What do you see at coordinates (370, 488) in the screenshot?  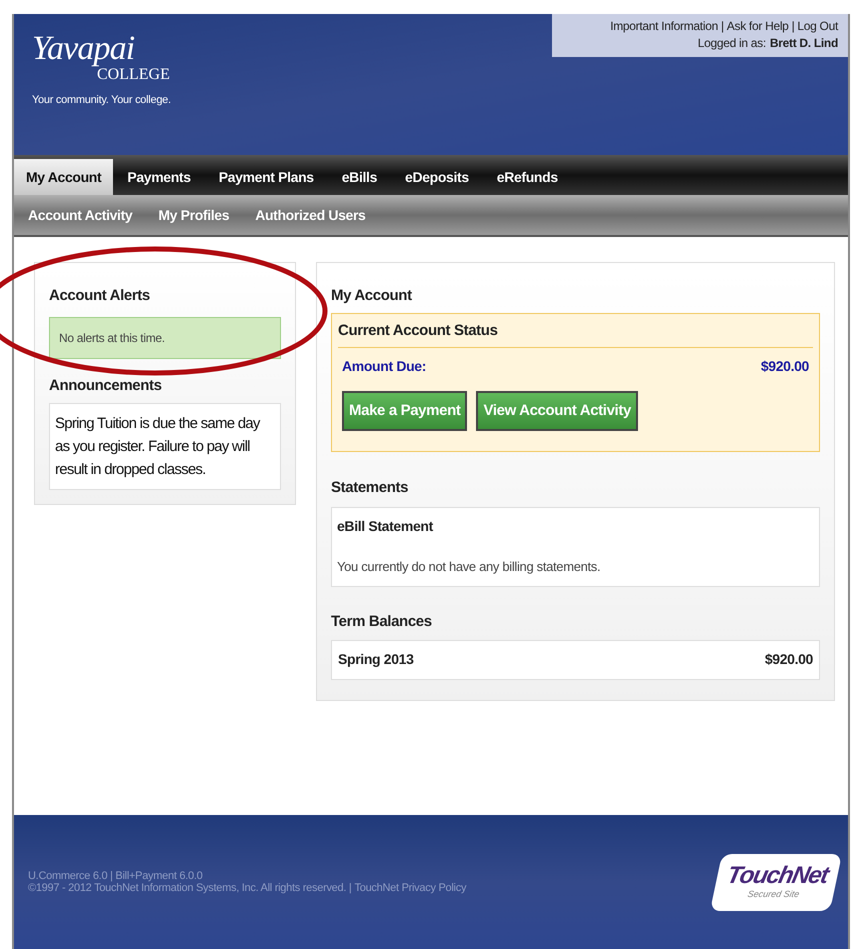 I see `section-title: Statements` at bounding box center [370, 488].